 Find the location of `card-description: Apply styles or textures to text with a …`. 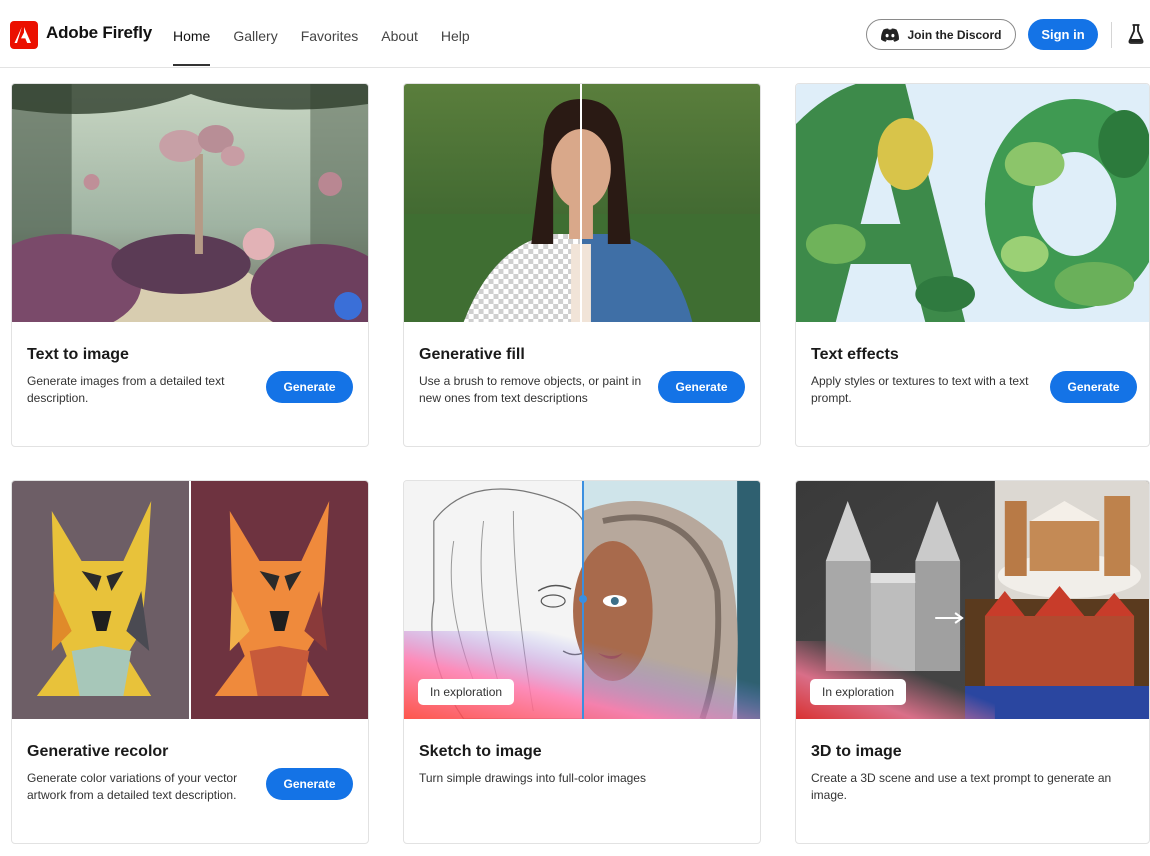

card-description: Apply styles or textures to text with a … is located at coordinates (920, 389).